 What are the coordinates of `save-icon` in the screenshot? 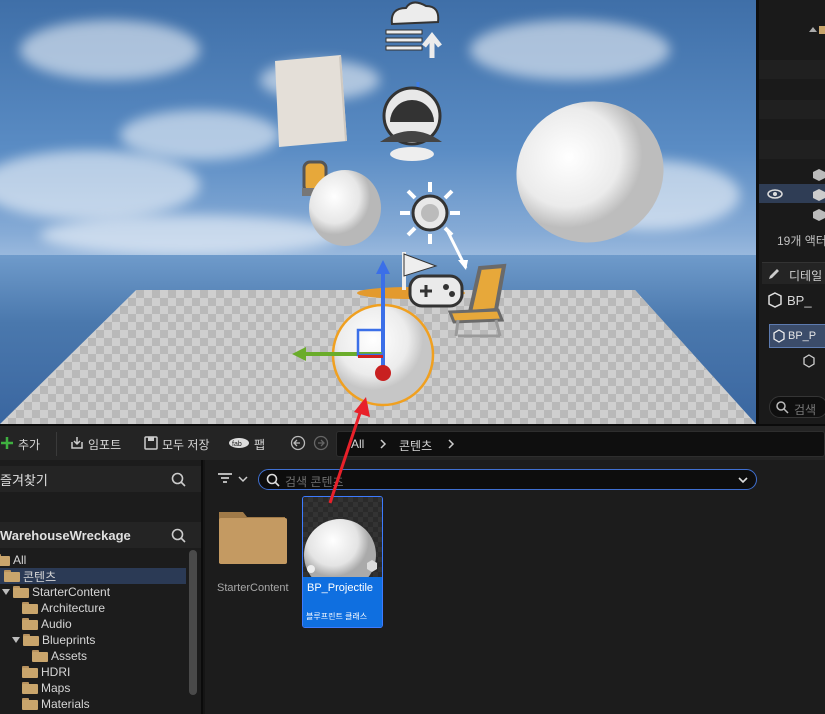 It's located at (151, 444).